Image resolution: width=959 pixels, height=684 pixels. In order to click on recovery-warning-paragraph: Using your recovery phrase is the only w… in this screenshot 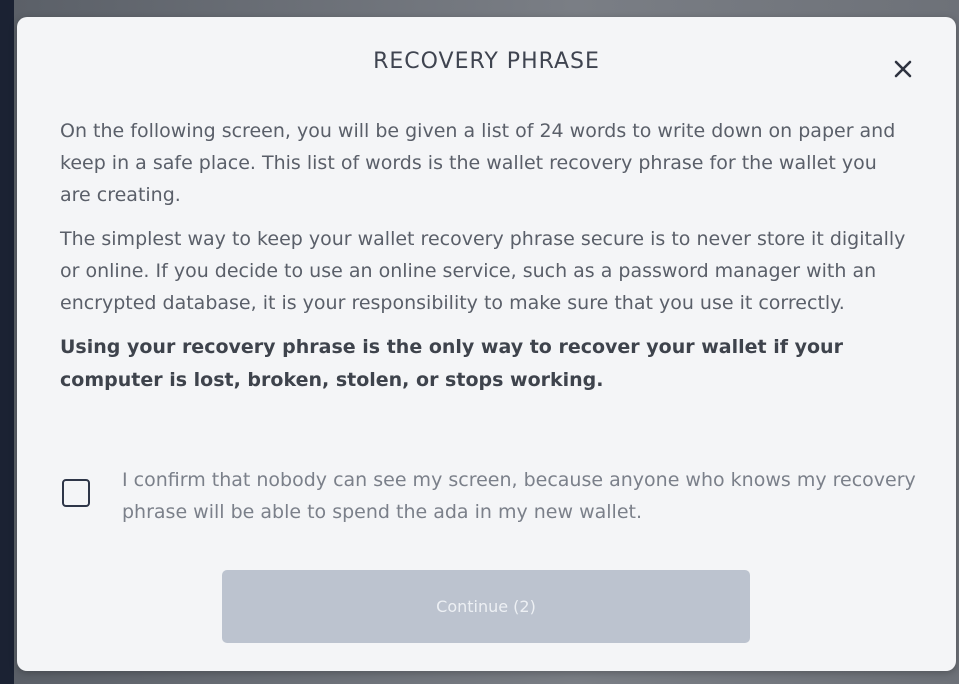, I will do `click(451, 363)`.